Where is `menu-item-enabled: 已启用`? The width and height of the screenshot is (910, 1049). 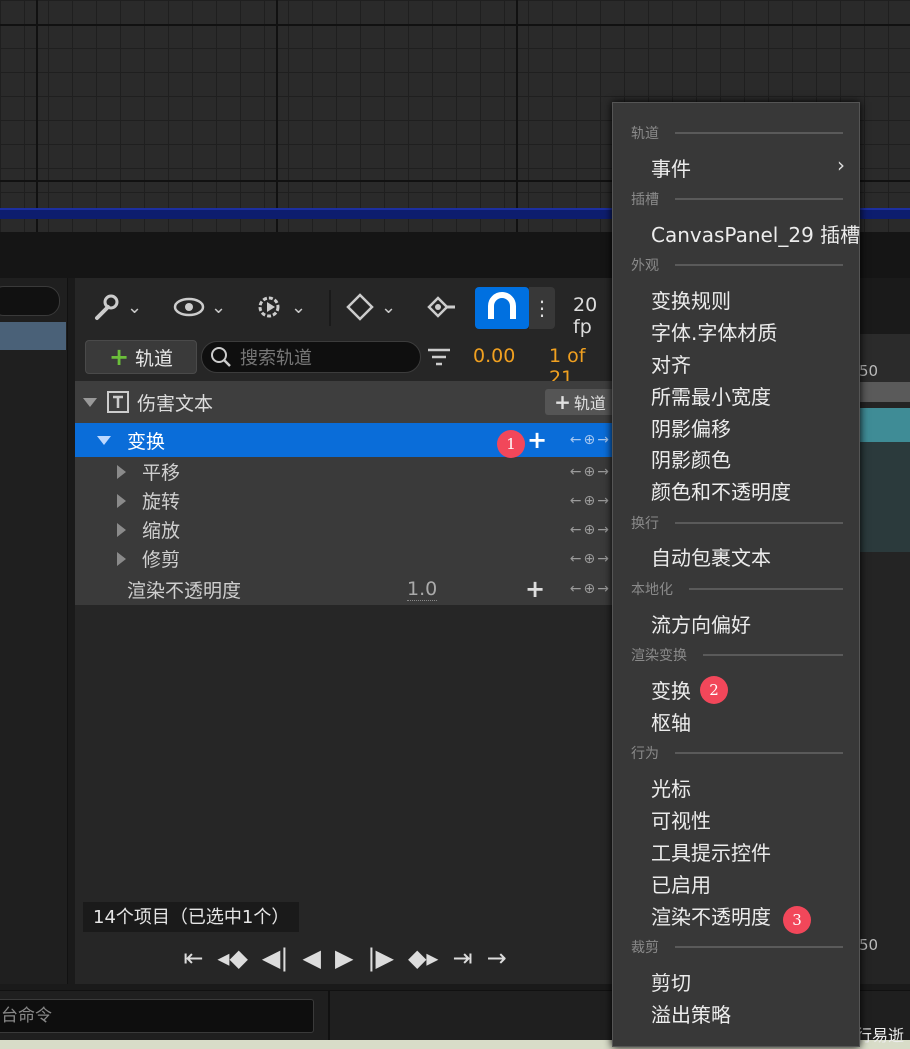
menu-item-enabled: 已启用 is located at coordinates (681, 883).